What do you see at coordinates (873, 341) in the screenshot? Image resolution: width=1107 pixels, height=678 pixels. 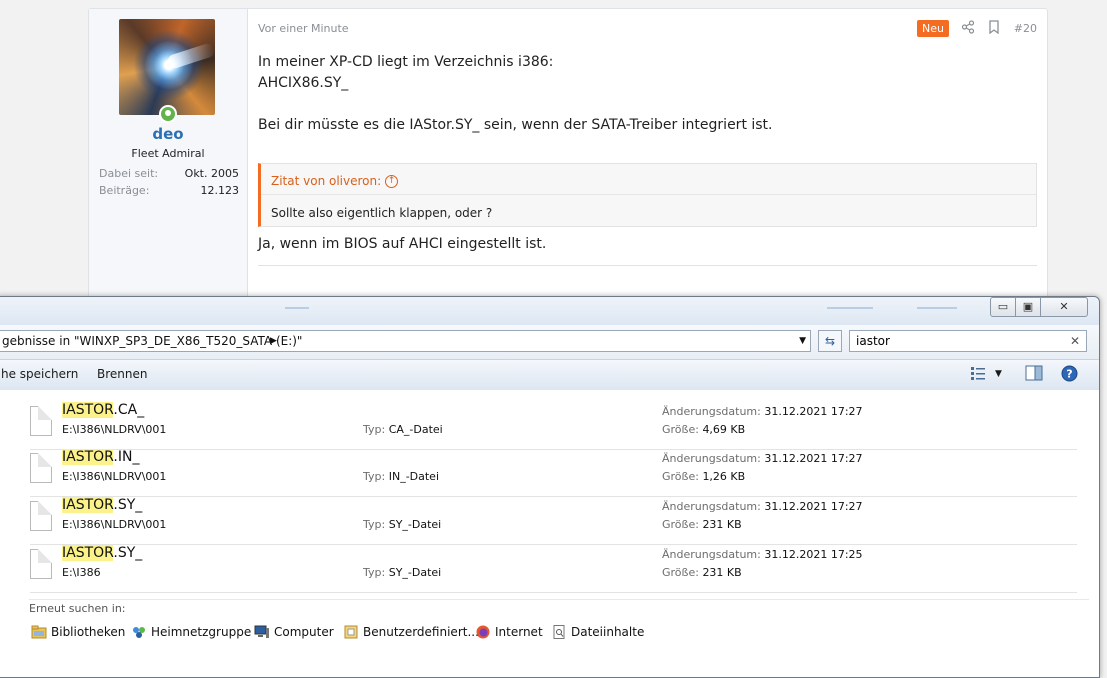 I see `search-value: iastor` at bounding box center [873, 341].